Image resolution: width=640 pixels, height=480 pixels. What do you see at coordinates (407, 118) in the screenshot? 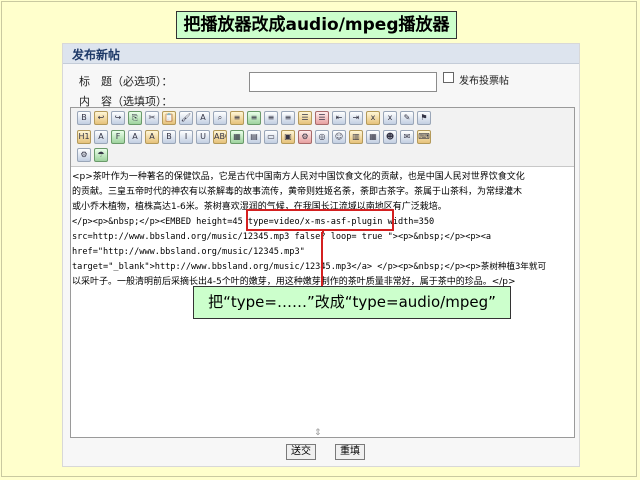
I see `toolbar-button-icon: ✎` at bounding box center [407, 118].